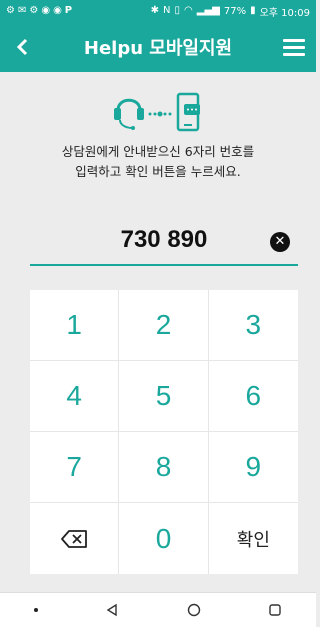  What do you see at coordinates (177, 10) in the screenshot?
I see `vibrate-icon: ▯` at bounding box center [177, 10].